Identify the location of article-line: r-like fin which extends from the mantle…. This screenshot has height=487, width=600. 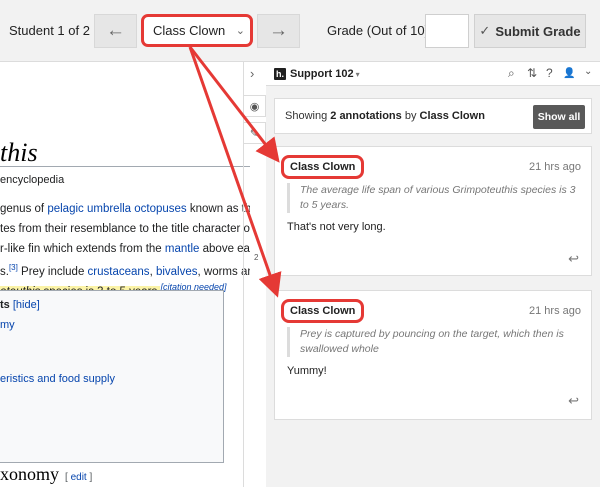
(125, 249).